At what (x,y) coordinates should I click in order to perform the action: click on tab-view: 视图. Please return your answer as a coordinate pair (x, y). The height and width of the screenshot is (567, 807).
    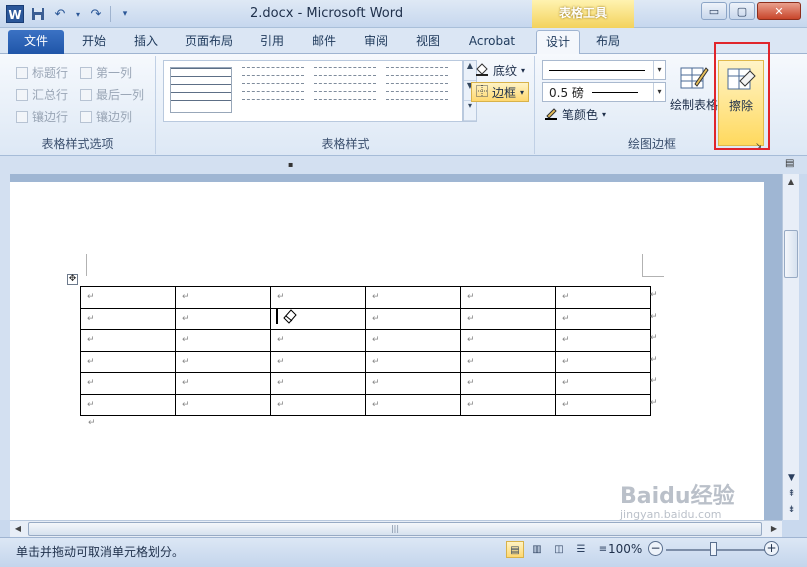
    Looking at the image, I should click on (428, 42).